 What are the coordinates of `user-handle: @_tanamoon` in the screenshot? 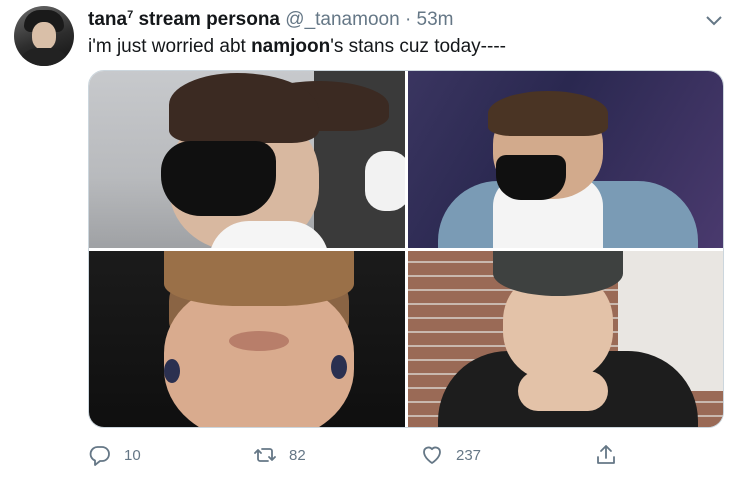 It's located at (342, 19).